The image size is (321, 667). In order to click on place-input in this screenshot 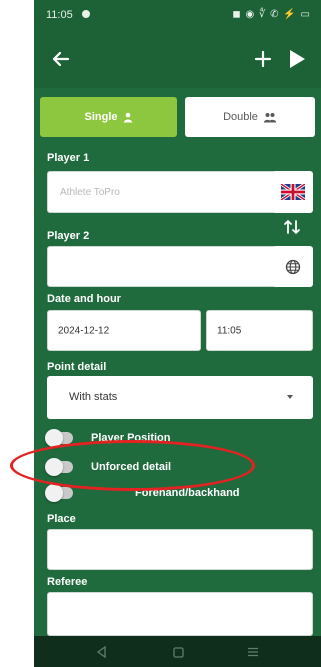, I will do `click(180, 549)`.